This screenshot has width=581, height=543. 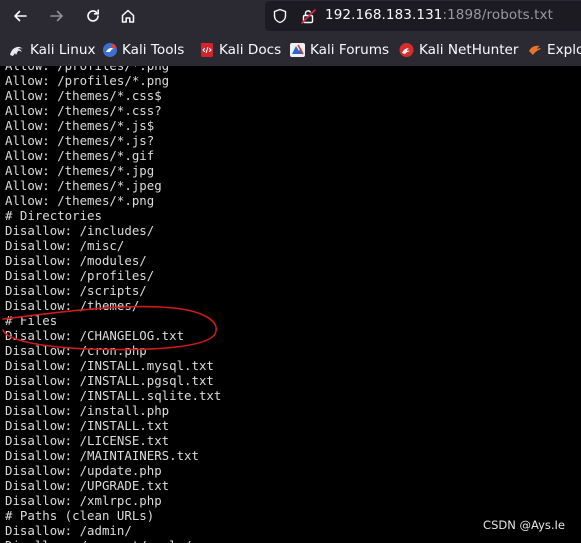 I want to click on robots-rule-line: Disallow: /INSTALL.mysql.txt, so click(x=109, y=365).